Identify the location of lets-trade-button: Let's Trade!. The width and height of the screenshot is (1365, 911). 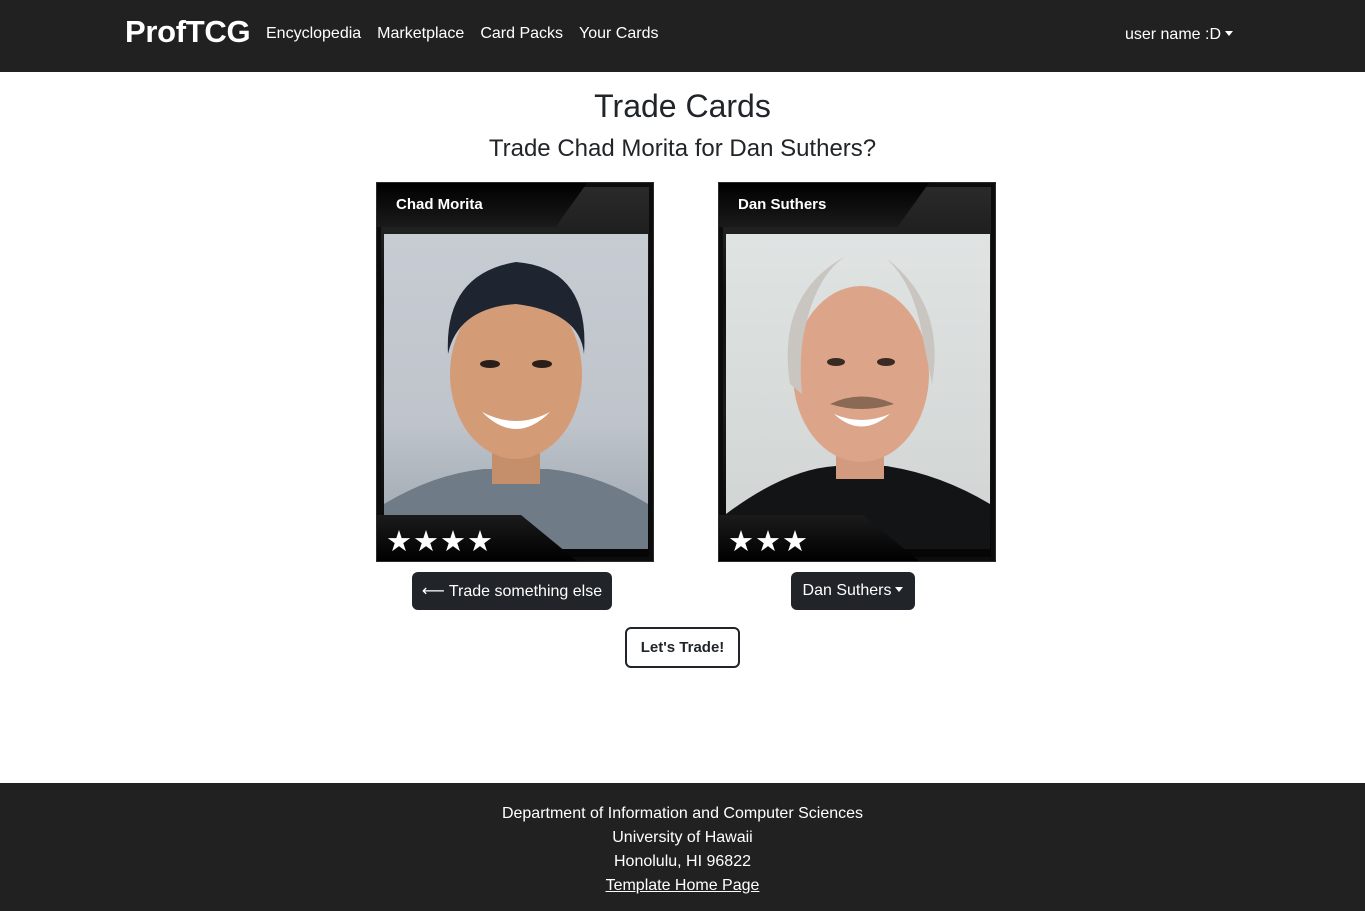
(682, 647).